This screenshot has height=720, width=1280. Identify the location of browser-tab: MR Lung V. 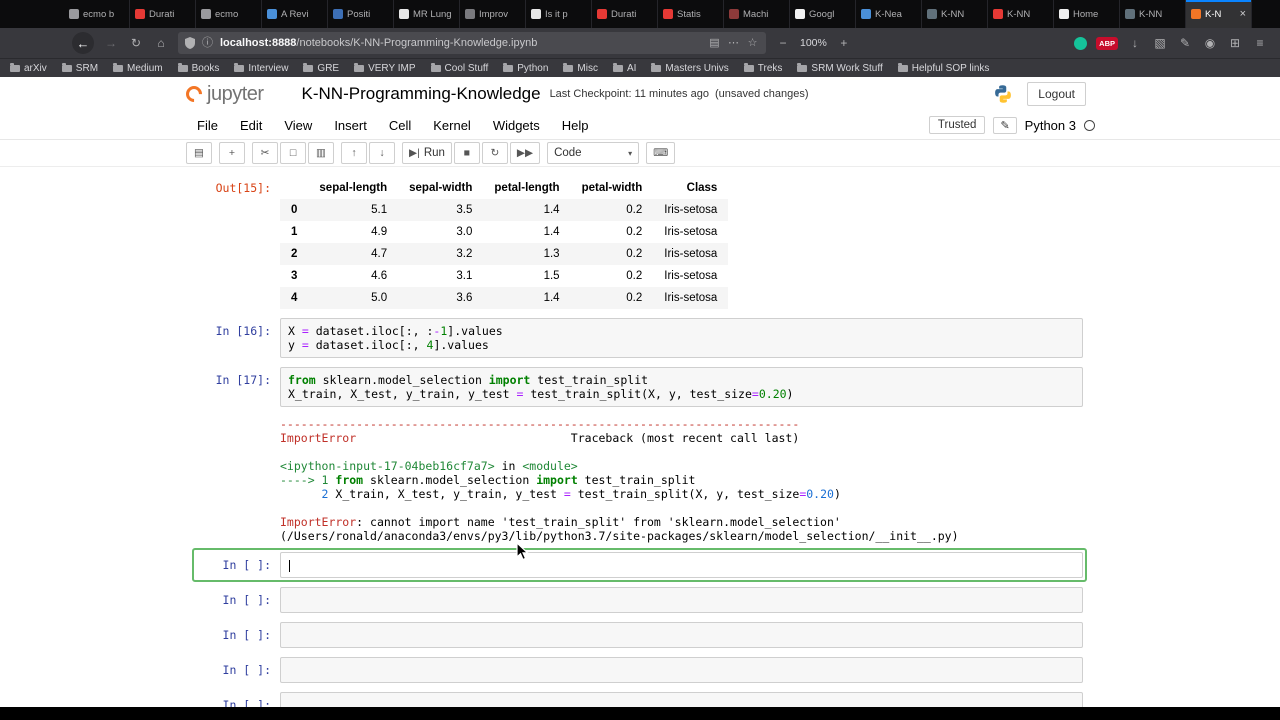
(427, 14).